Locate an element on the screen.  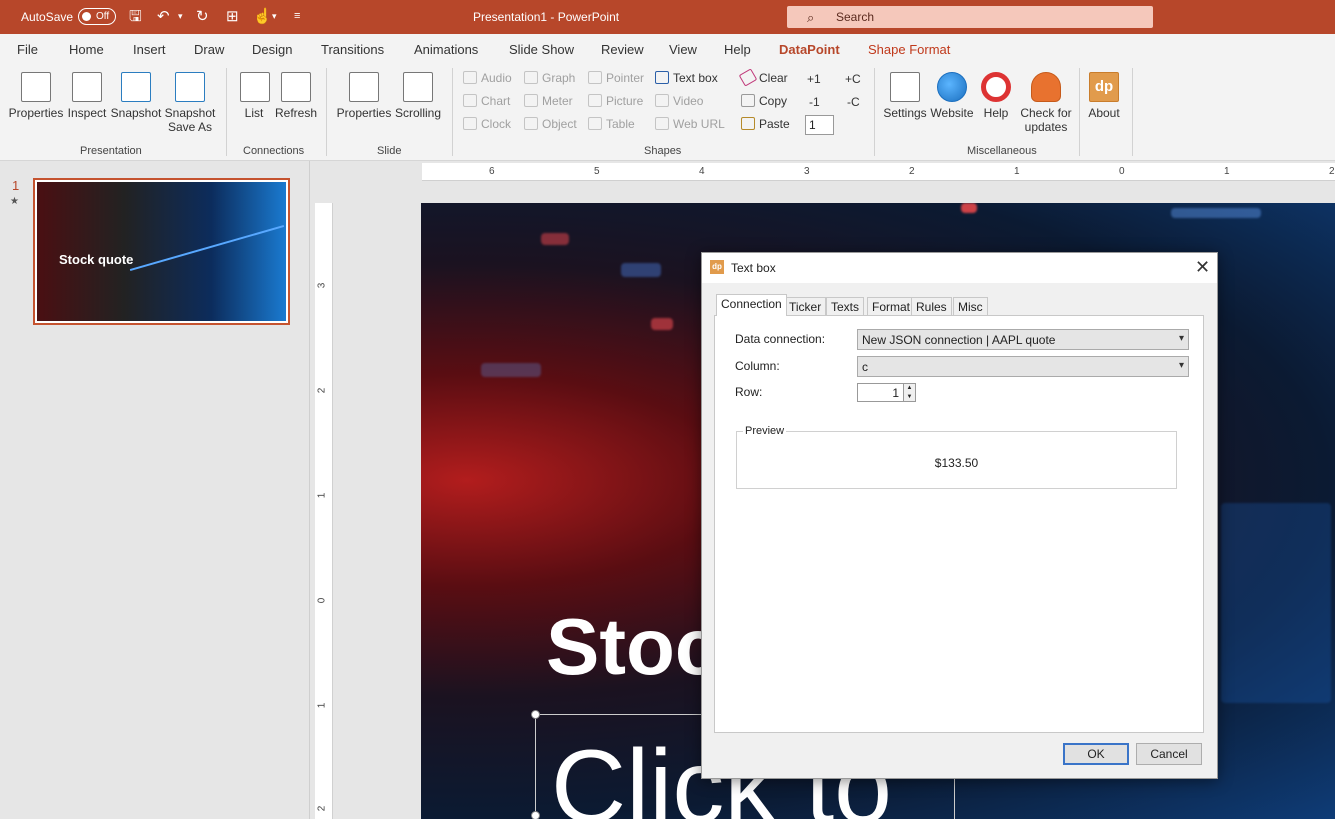
scrolling-button: Scrolling is located at coordinates (418, 96).